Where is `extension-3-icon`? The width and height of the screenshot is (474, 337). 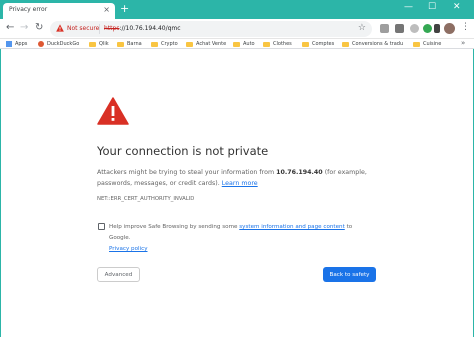
extension-3-icon is located at coordinates (414, 28).